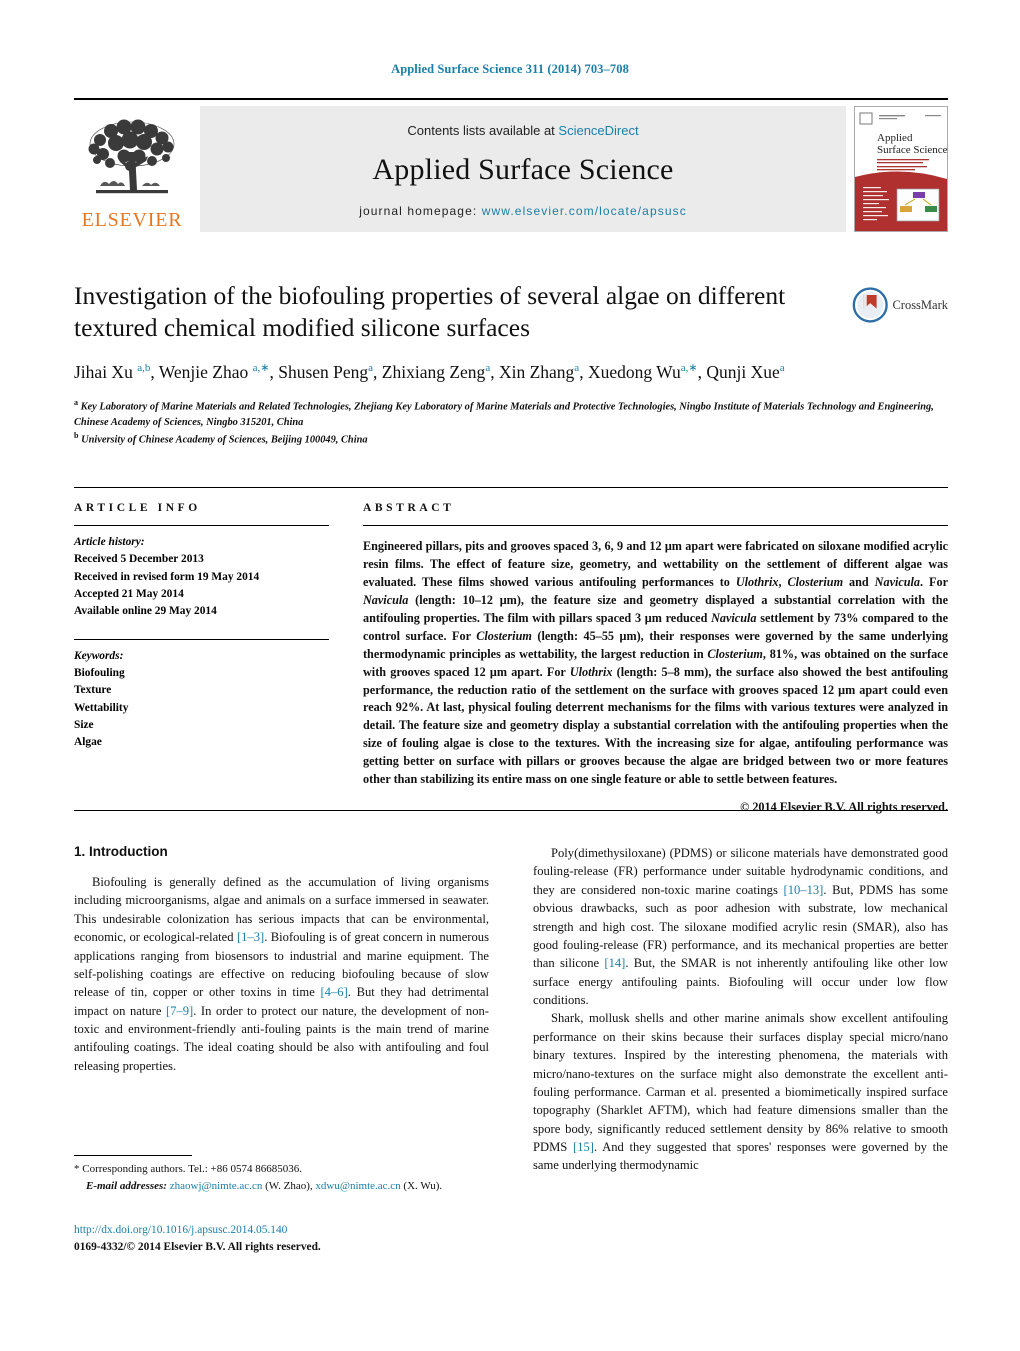  I want to click on crossmark-badge: CrossMark, so click(900, 305).